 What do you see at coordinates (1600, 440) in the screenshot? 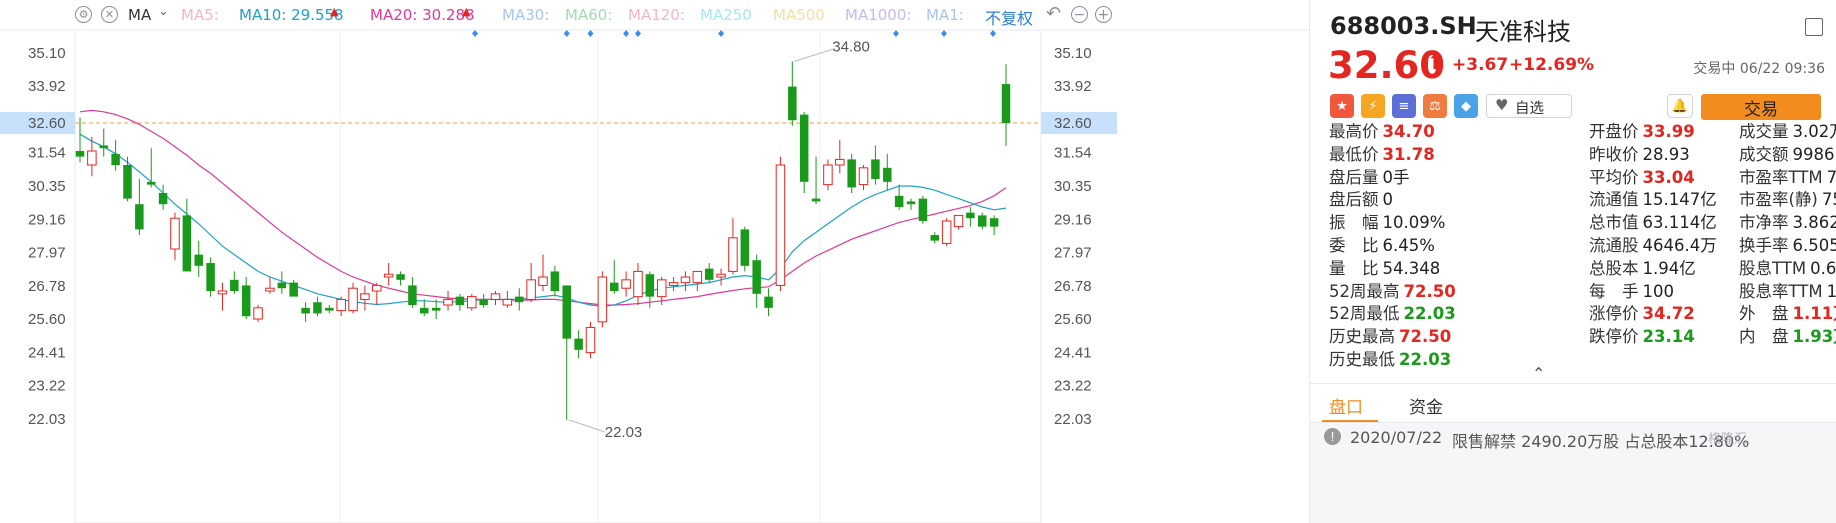
I see `notice-text: 限售解禁 2490.20万股 占总股本12.80%` at bounding box center [1600, 440].